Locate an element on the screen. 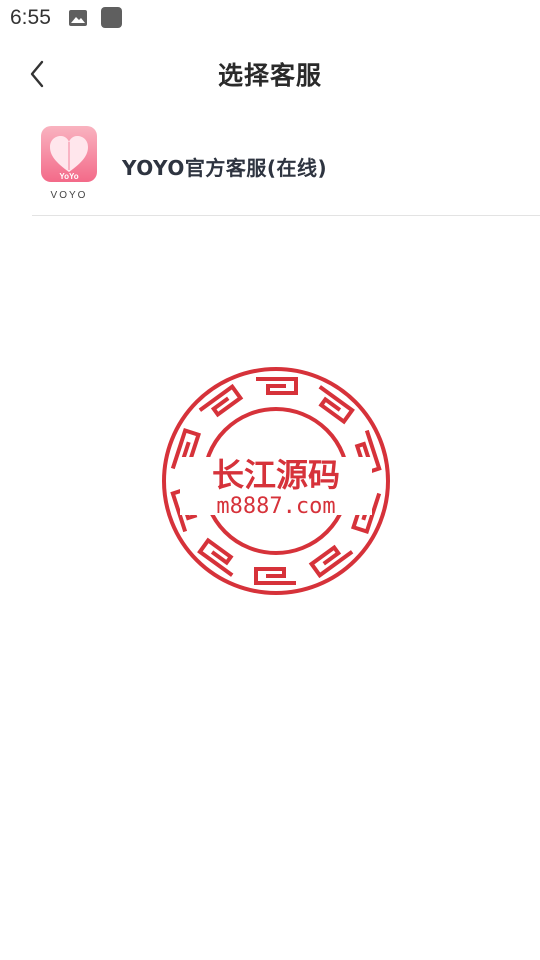 The width and height of the screenshot is (540, 960). watermark-stamp: 长江源码 m8887.com is located at coordinates (276, 481).